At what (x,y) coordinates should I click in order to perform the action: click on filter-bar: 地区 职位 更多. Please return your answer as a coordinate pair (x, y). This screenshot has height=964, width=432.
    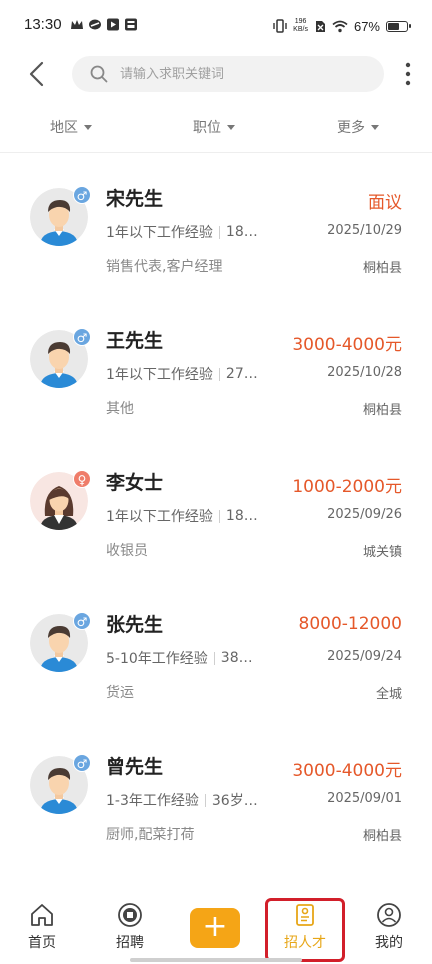
    Looking at the image, I should click on (216, 128).